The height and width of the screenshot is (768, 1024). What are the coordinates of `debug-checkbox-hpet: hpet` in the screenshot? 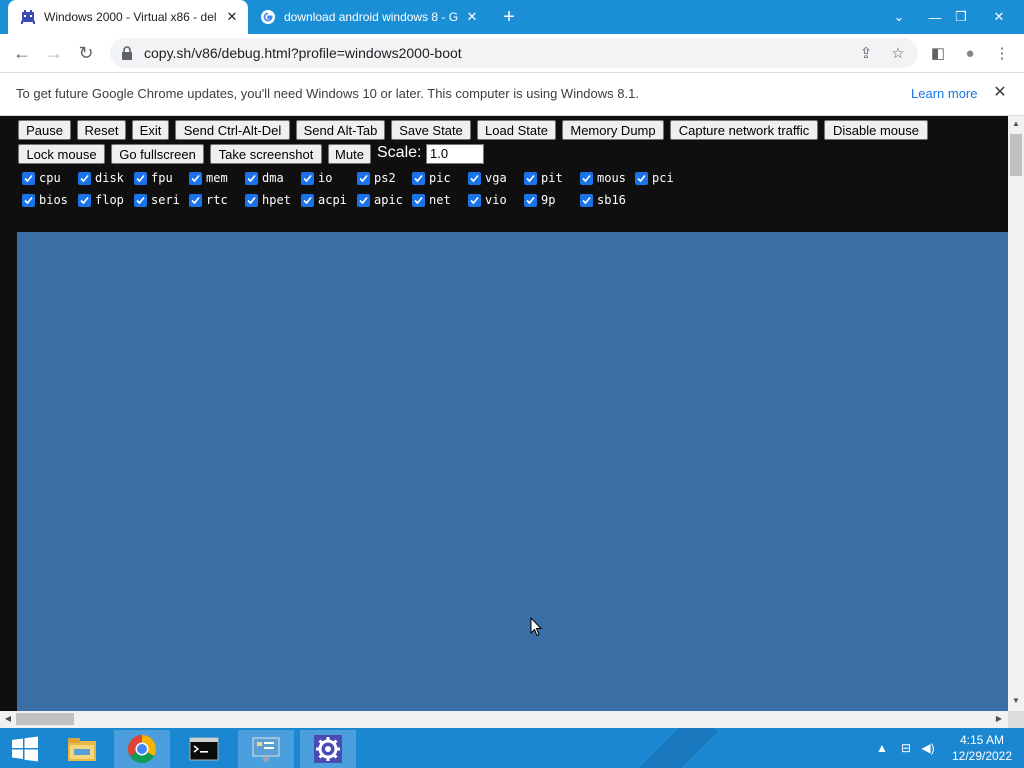 It's located at (268, 200).